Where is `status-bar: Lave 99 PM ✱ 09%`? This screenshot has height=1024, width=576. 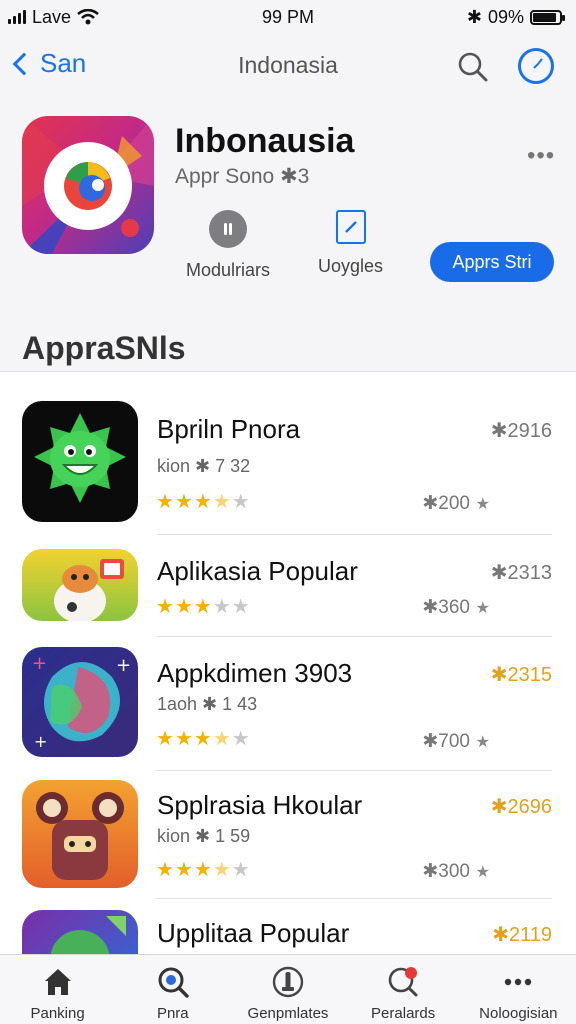 status-bar: Lave 99 PM ✱ 09% is located at coordinates (288, 17).